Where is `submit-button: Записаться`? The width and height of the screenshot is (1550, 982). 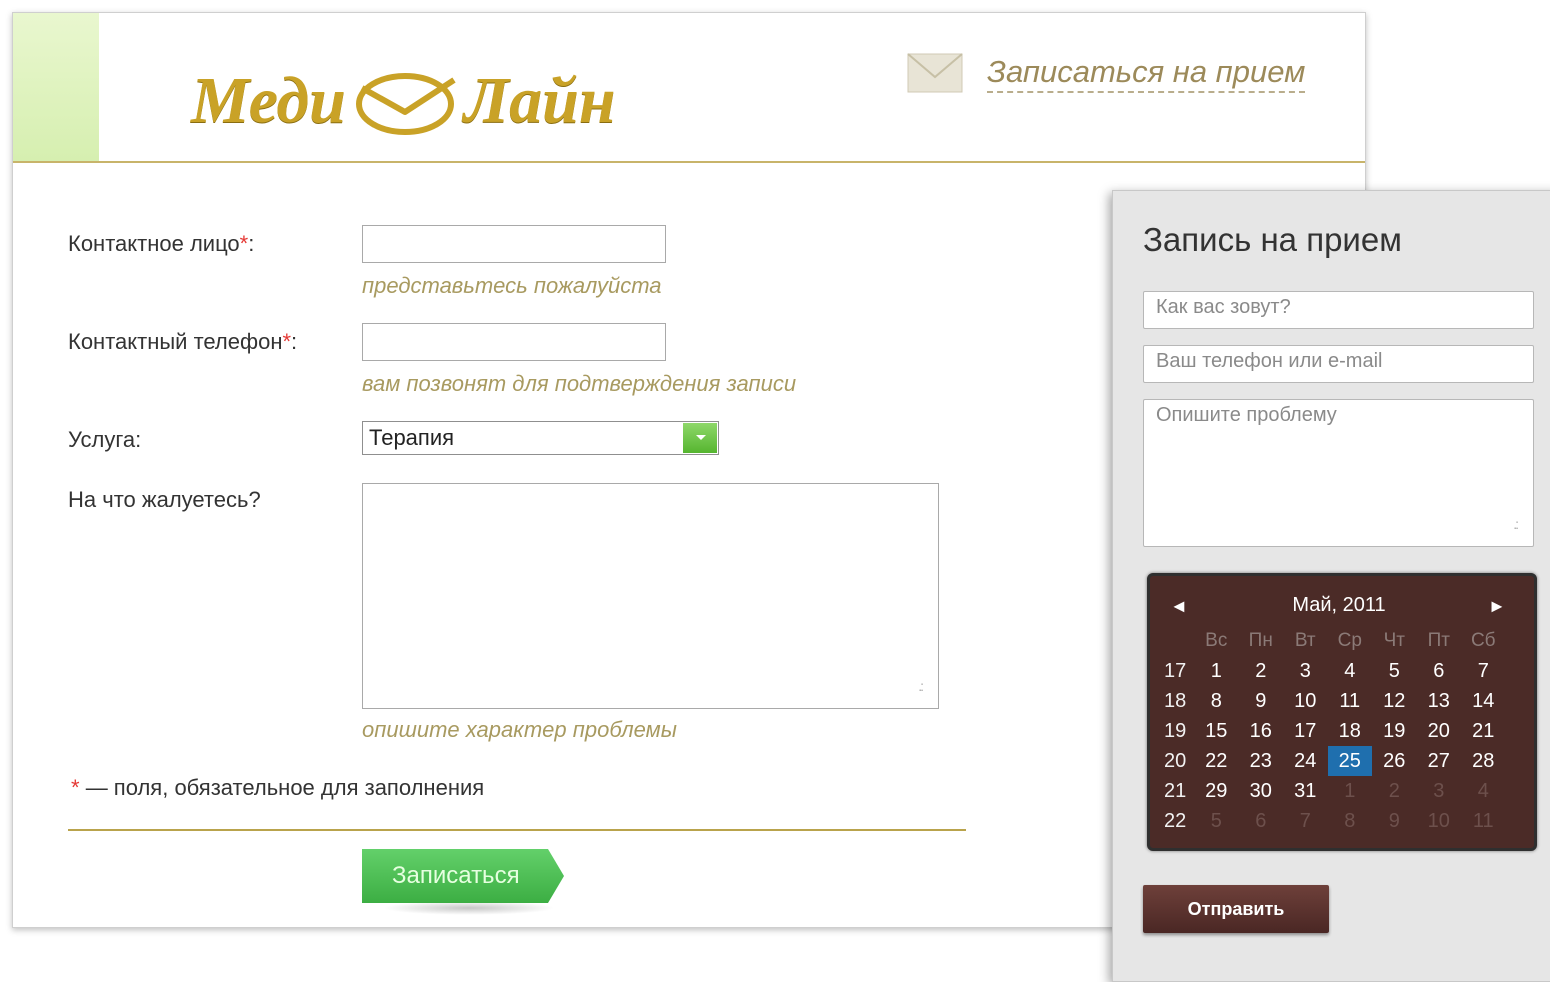
submit-button: Записаться is located at coordinates (463, 876).